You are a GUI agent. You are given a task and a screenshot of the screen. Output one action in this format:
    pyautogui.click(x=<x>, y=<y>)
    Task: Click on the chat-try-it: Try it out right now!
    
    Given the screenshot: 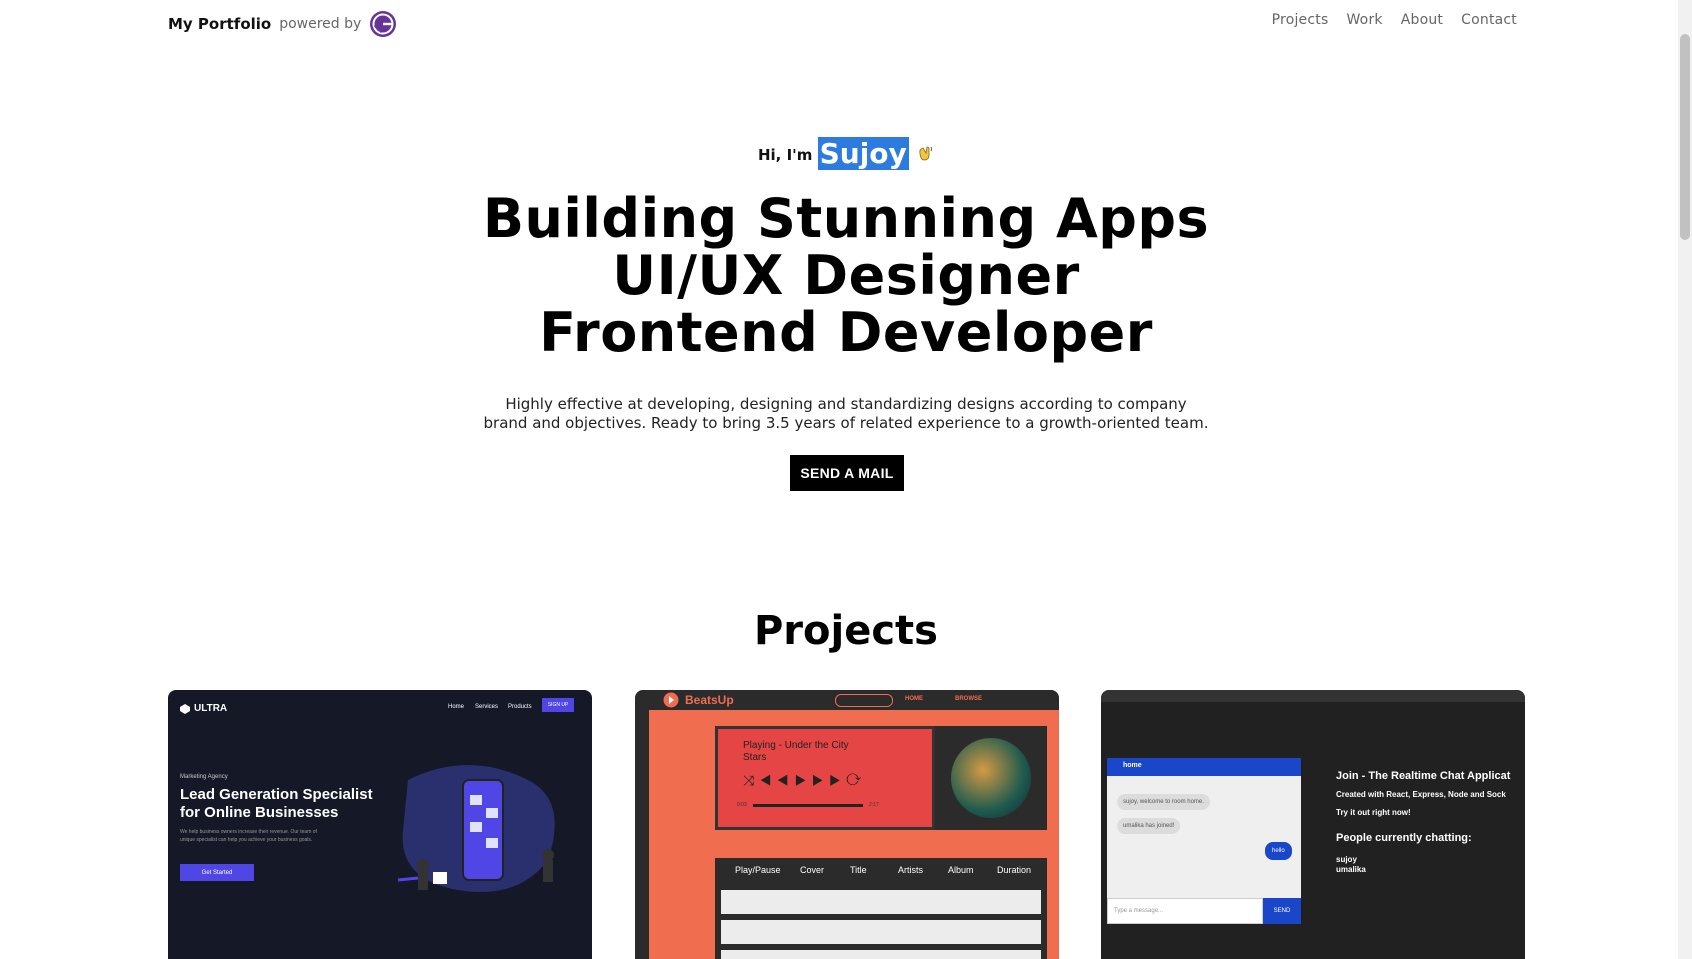 What is the action you would take?
    pyautogui.click(x=1373, y=812)
    